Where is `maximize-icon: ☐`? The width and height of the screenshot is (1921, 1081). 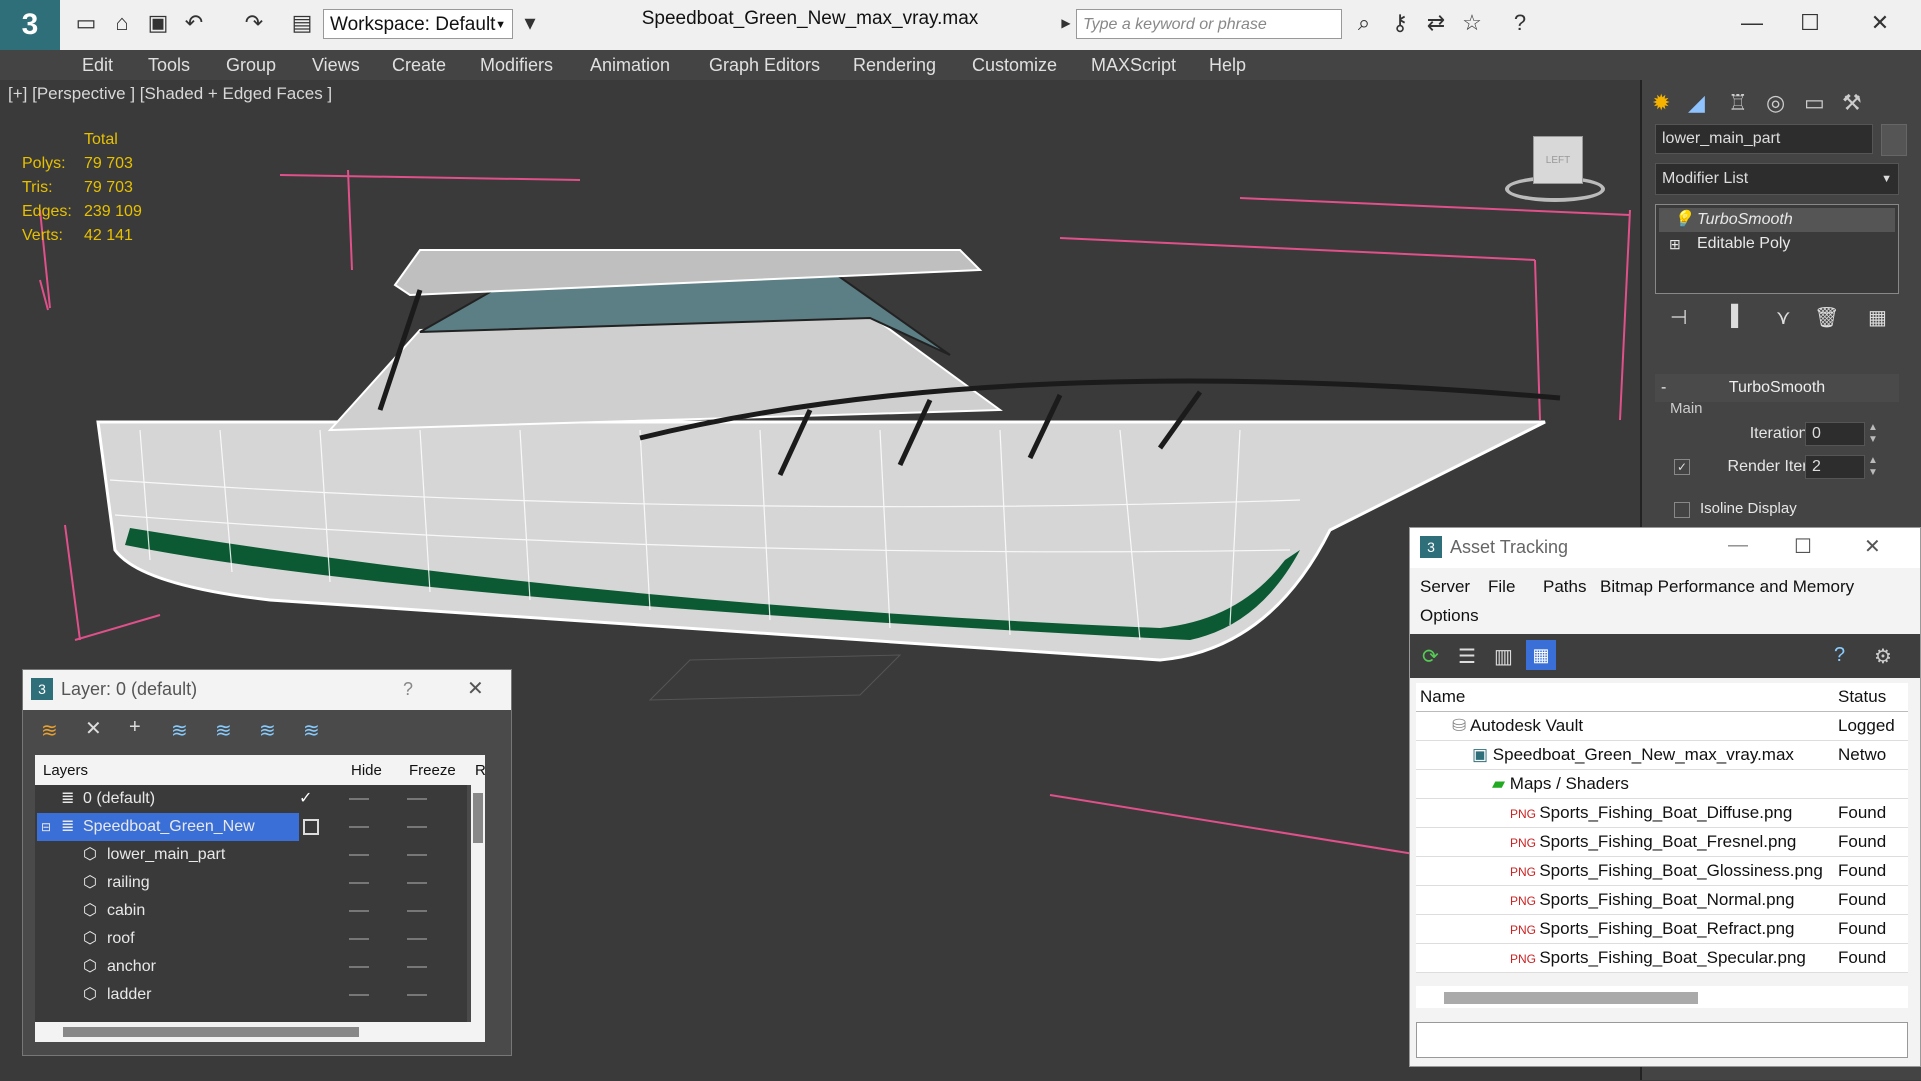 maximize-icon: ☐ is located at coordinates (1810, 23).